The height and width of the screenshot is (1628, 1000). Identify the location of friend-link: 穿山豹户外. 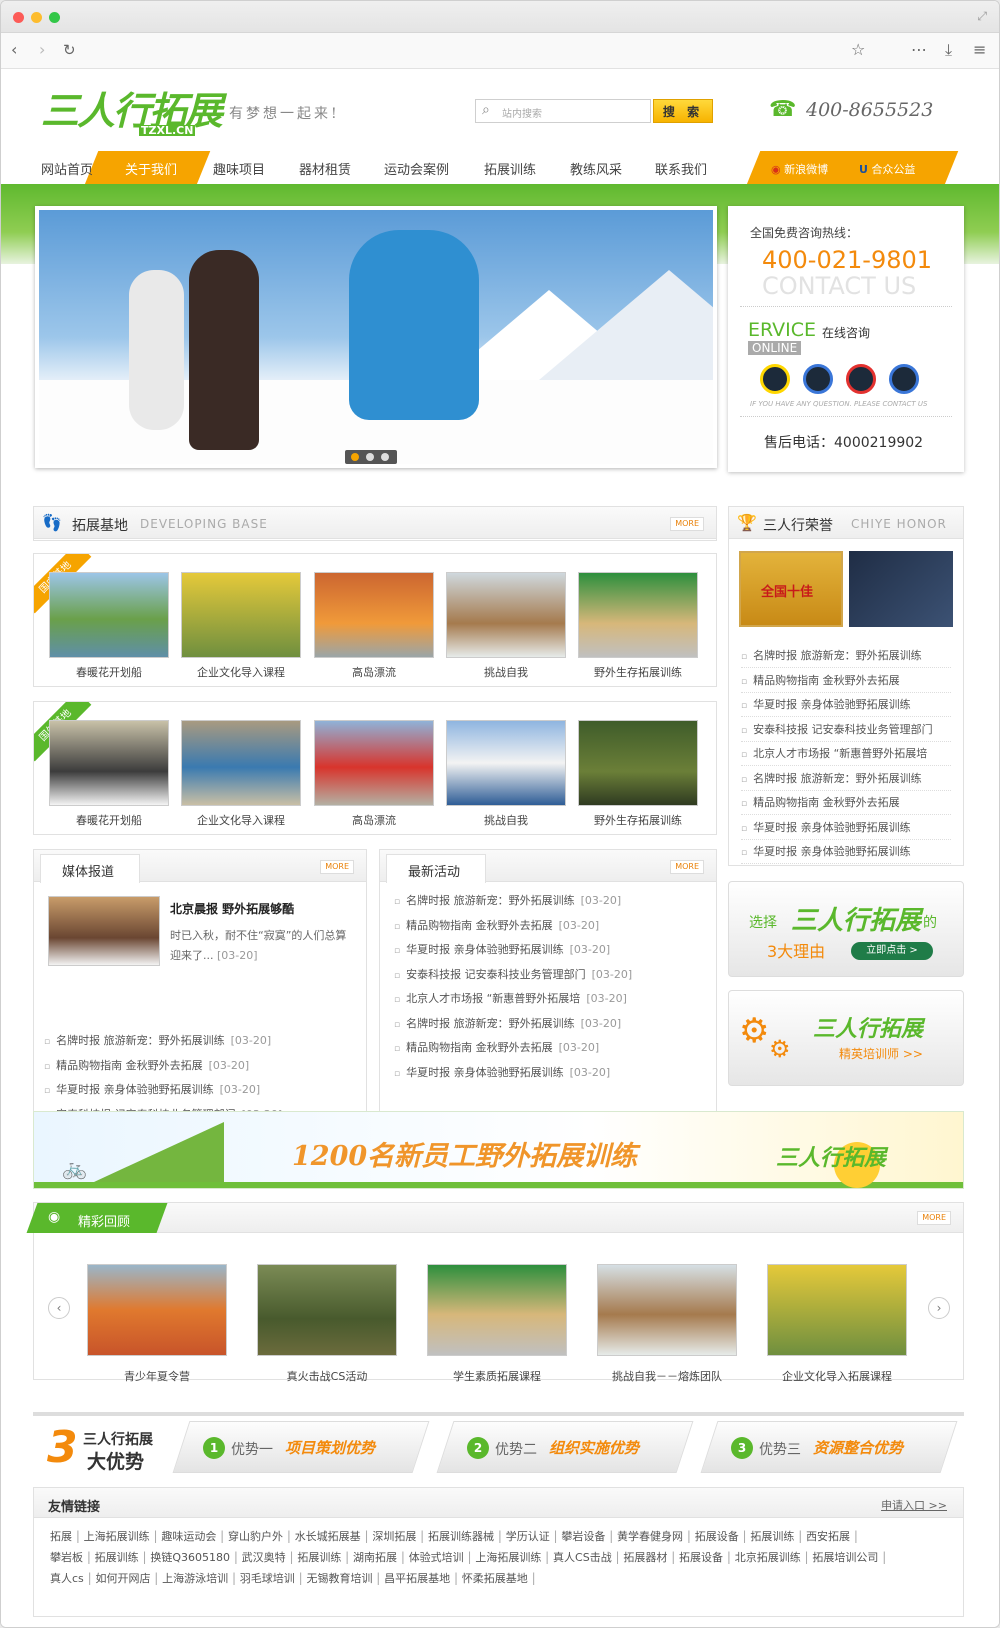
(255, 1536).